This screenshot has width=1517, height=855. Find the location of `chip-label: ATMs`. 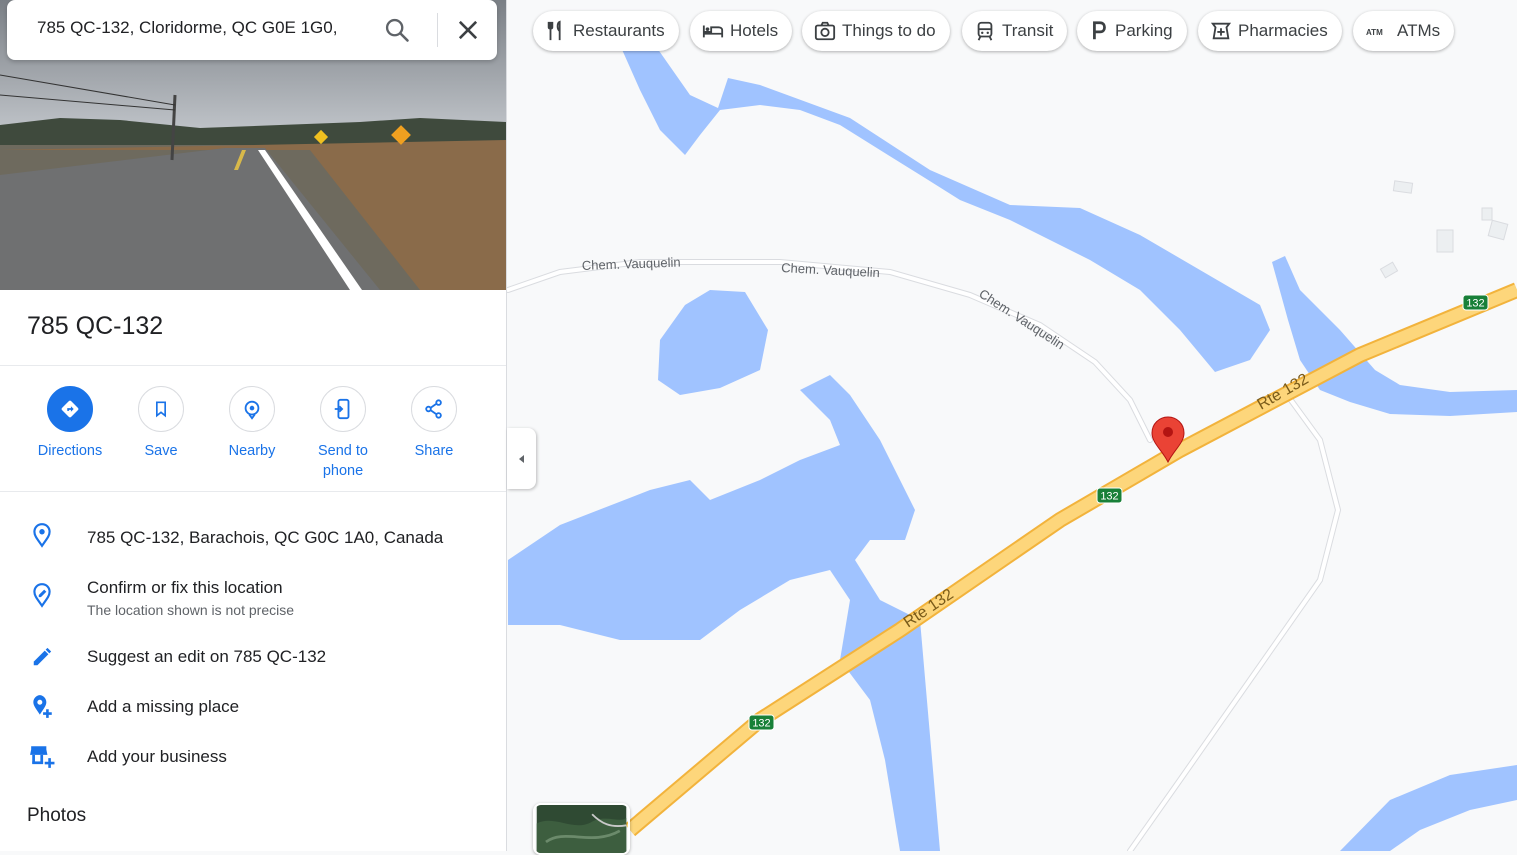

chip-label: ATMs is located at coordinates (1419, 30).